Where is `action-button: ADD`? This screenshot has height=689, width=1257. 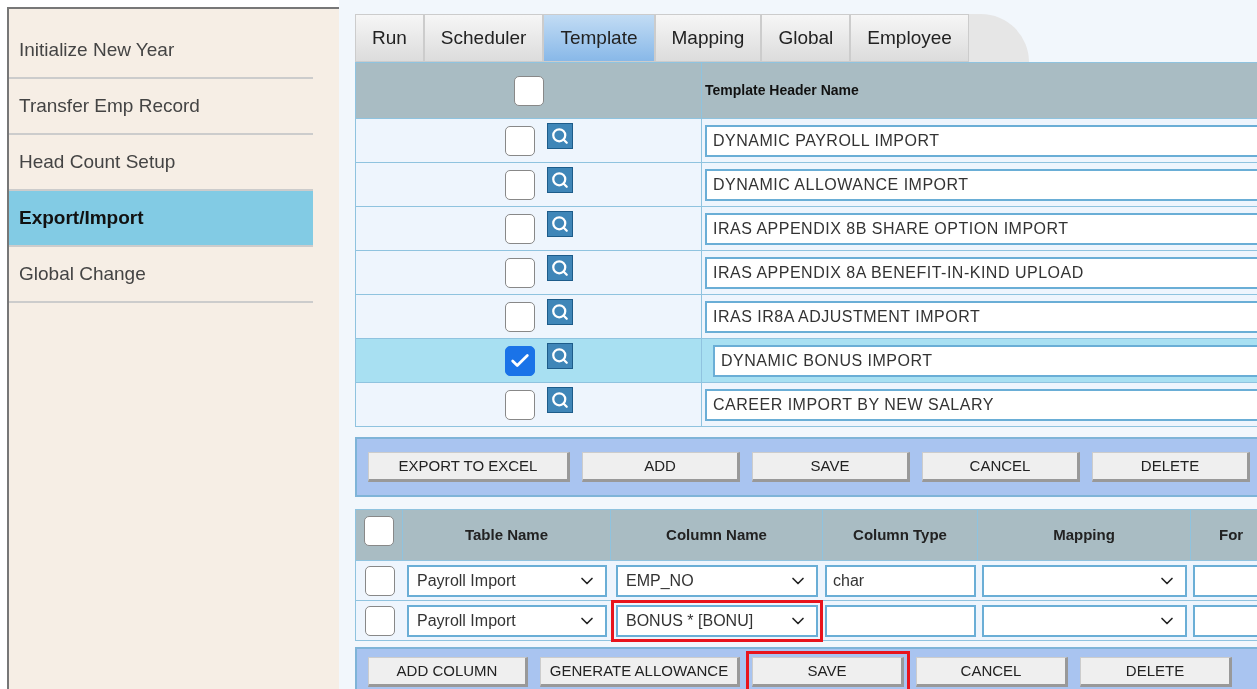 action-button: ADD is located at coordinates (661, 467).